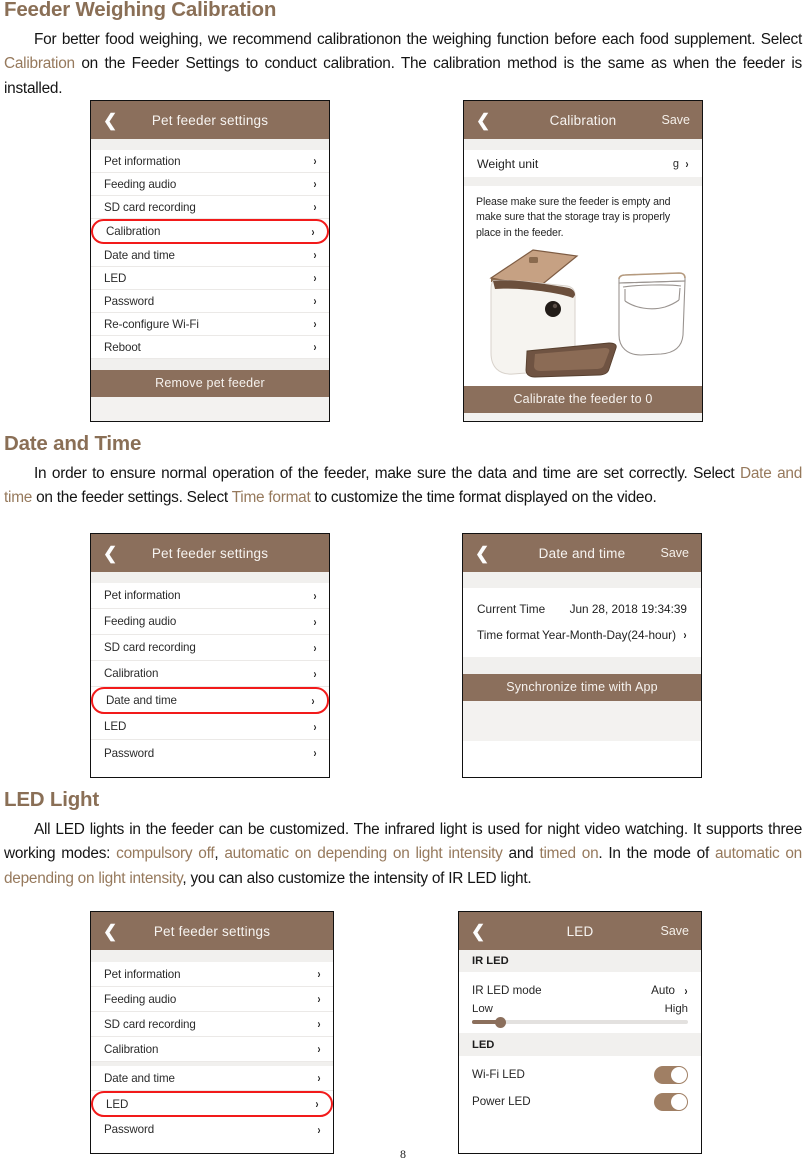  Describe the element at coordinates (569, 854) in the screenshot. I see `keyword-timed-on: timed on` at that location.